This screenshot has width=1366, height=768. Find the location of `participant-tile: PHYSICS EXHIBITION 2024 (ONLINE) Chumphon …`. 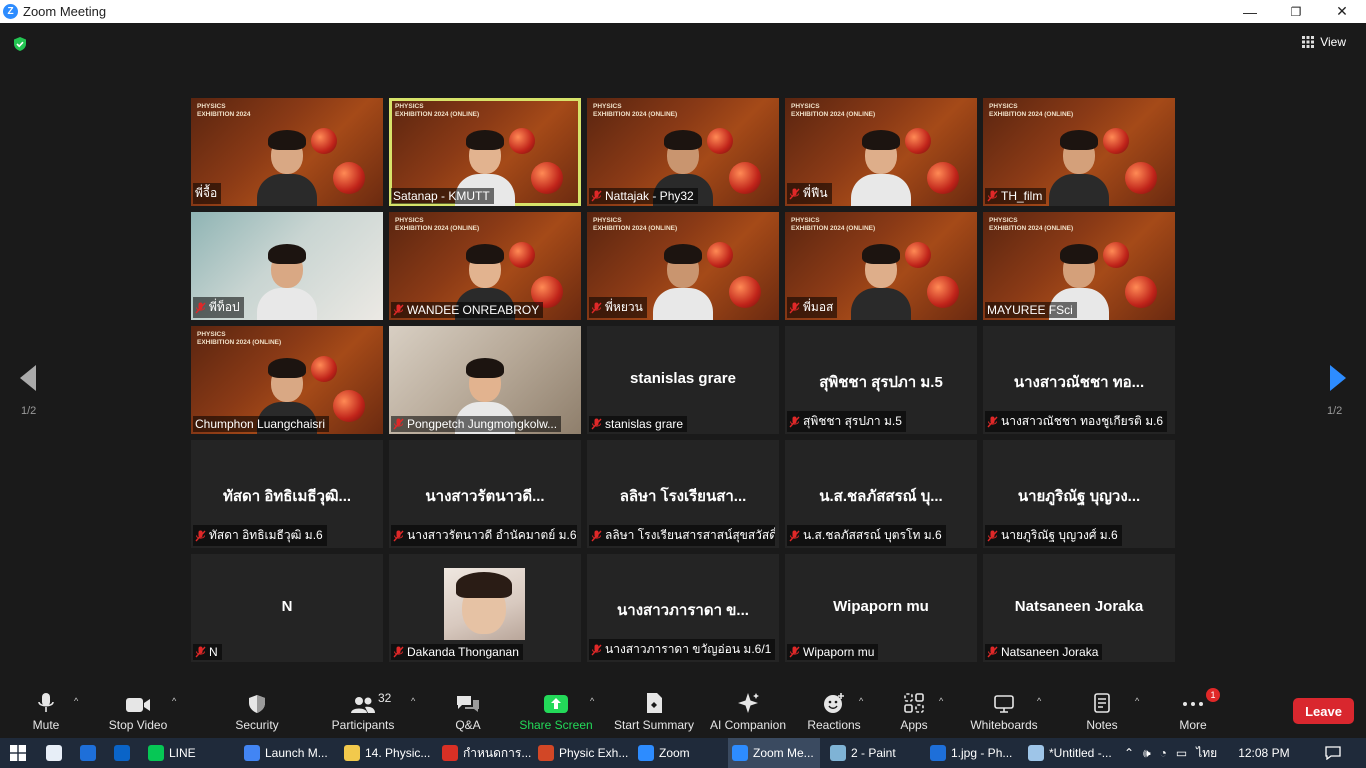

participant-tile: PHYSICS EXHIBITION 2024 (ONLINE) Chumphon … is located at coordinates (287, 380).